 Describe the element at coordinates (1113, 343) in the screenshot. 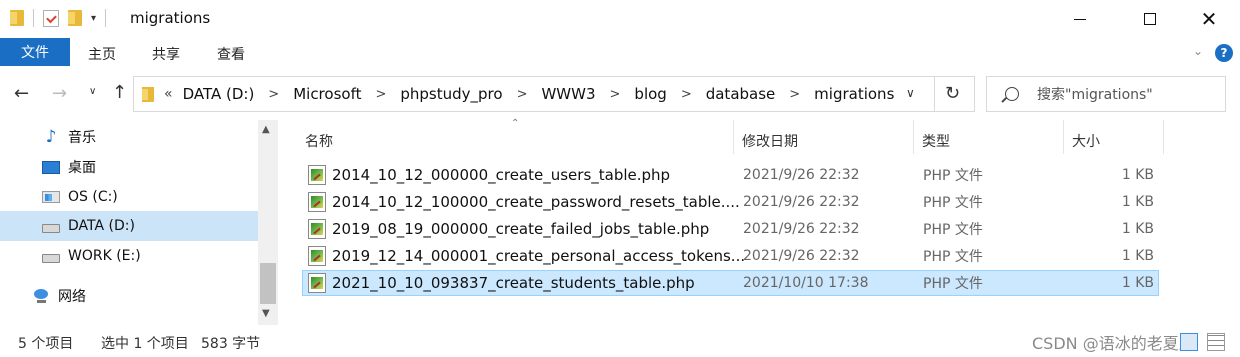

I see `watermark: CSDN @语冰的老夏虫` at that location.